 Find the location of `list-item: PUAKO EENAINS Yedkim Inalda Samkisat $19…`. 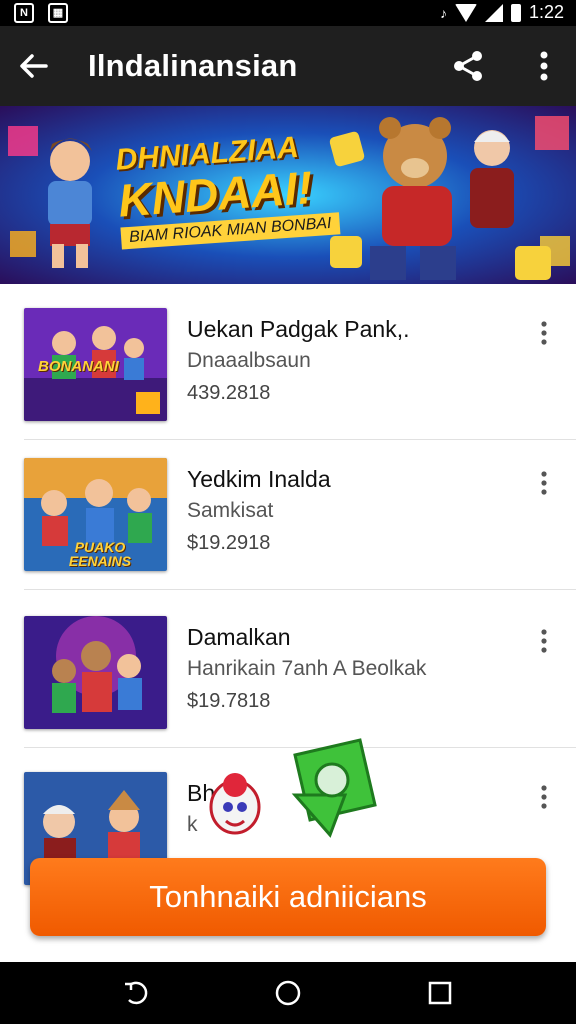

list-item: PUAKO EENAINS Yedkim Inalda Samkisat $19… is located at coordinates (288, 515).